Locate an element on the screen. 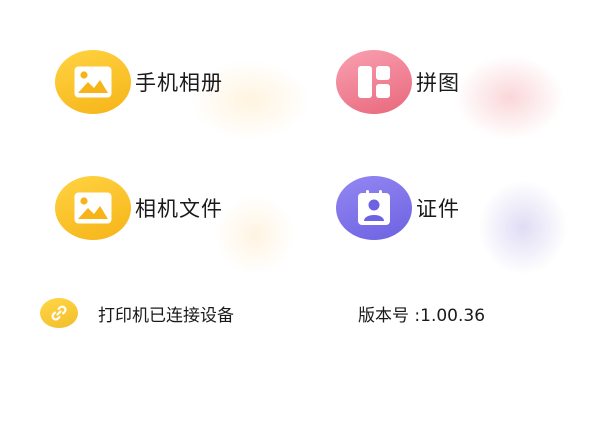  tile-label: 手机相册 is located at coordinates (179, 83).